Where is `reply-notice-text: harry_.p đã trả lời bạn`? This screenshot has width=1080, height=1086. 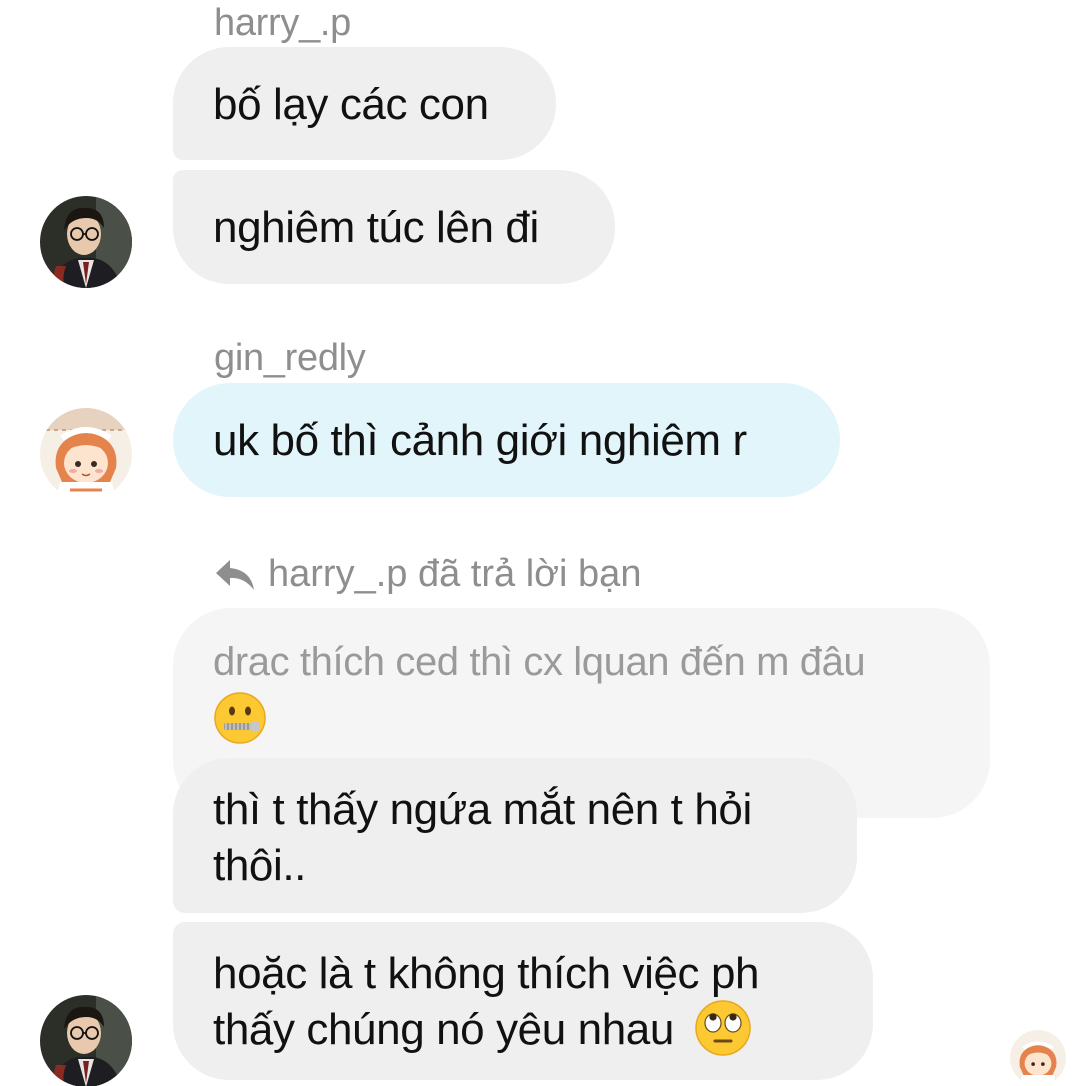 reply-notice-text: harry_.p đã trả lời bạn is located at coordinates (455, 574).